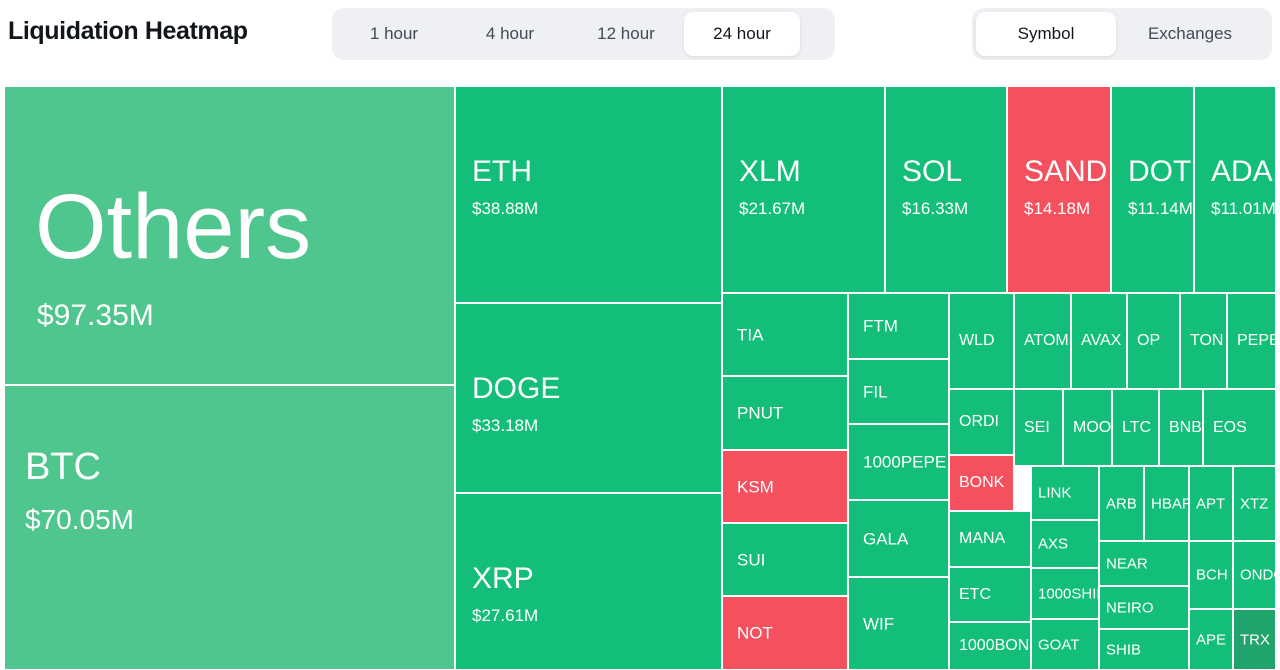  What do you see at coordinates (1101, 340) in the screenshot?
I see `tile-symbol: AVAX` at bounding box center [1101, 340].